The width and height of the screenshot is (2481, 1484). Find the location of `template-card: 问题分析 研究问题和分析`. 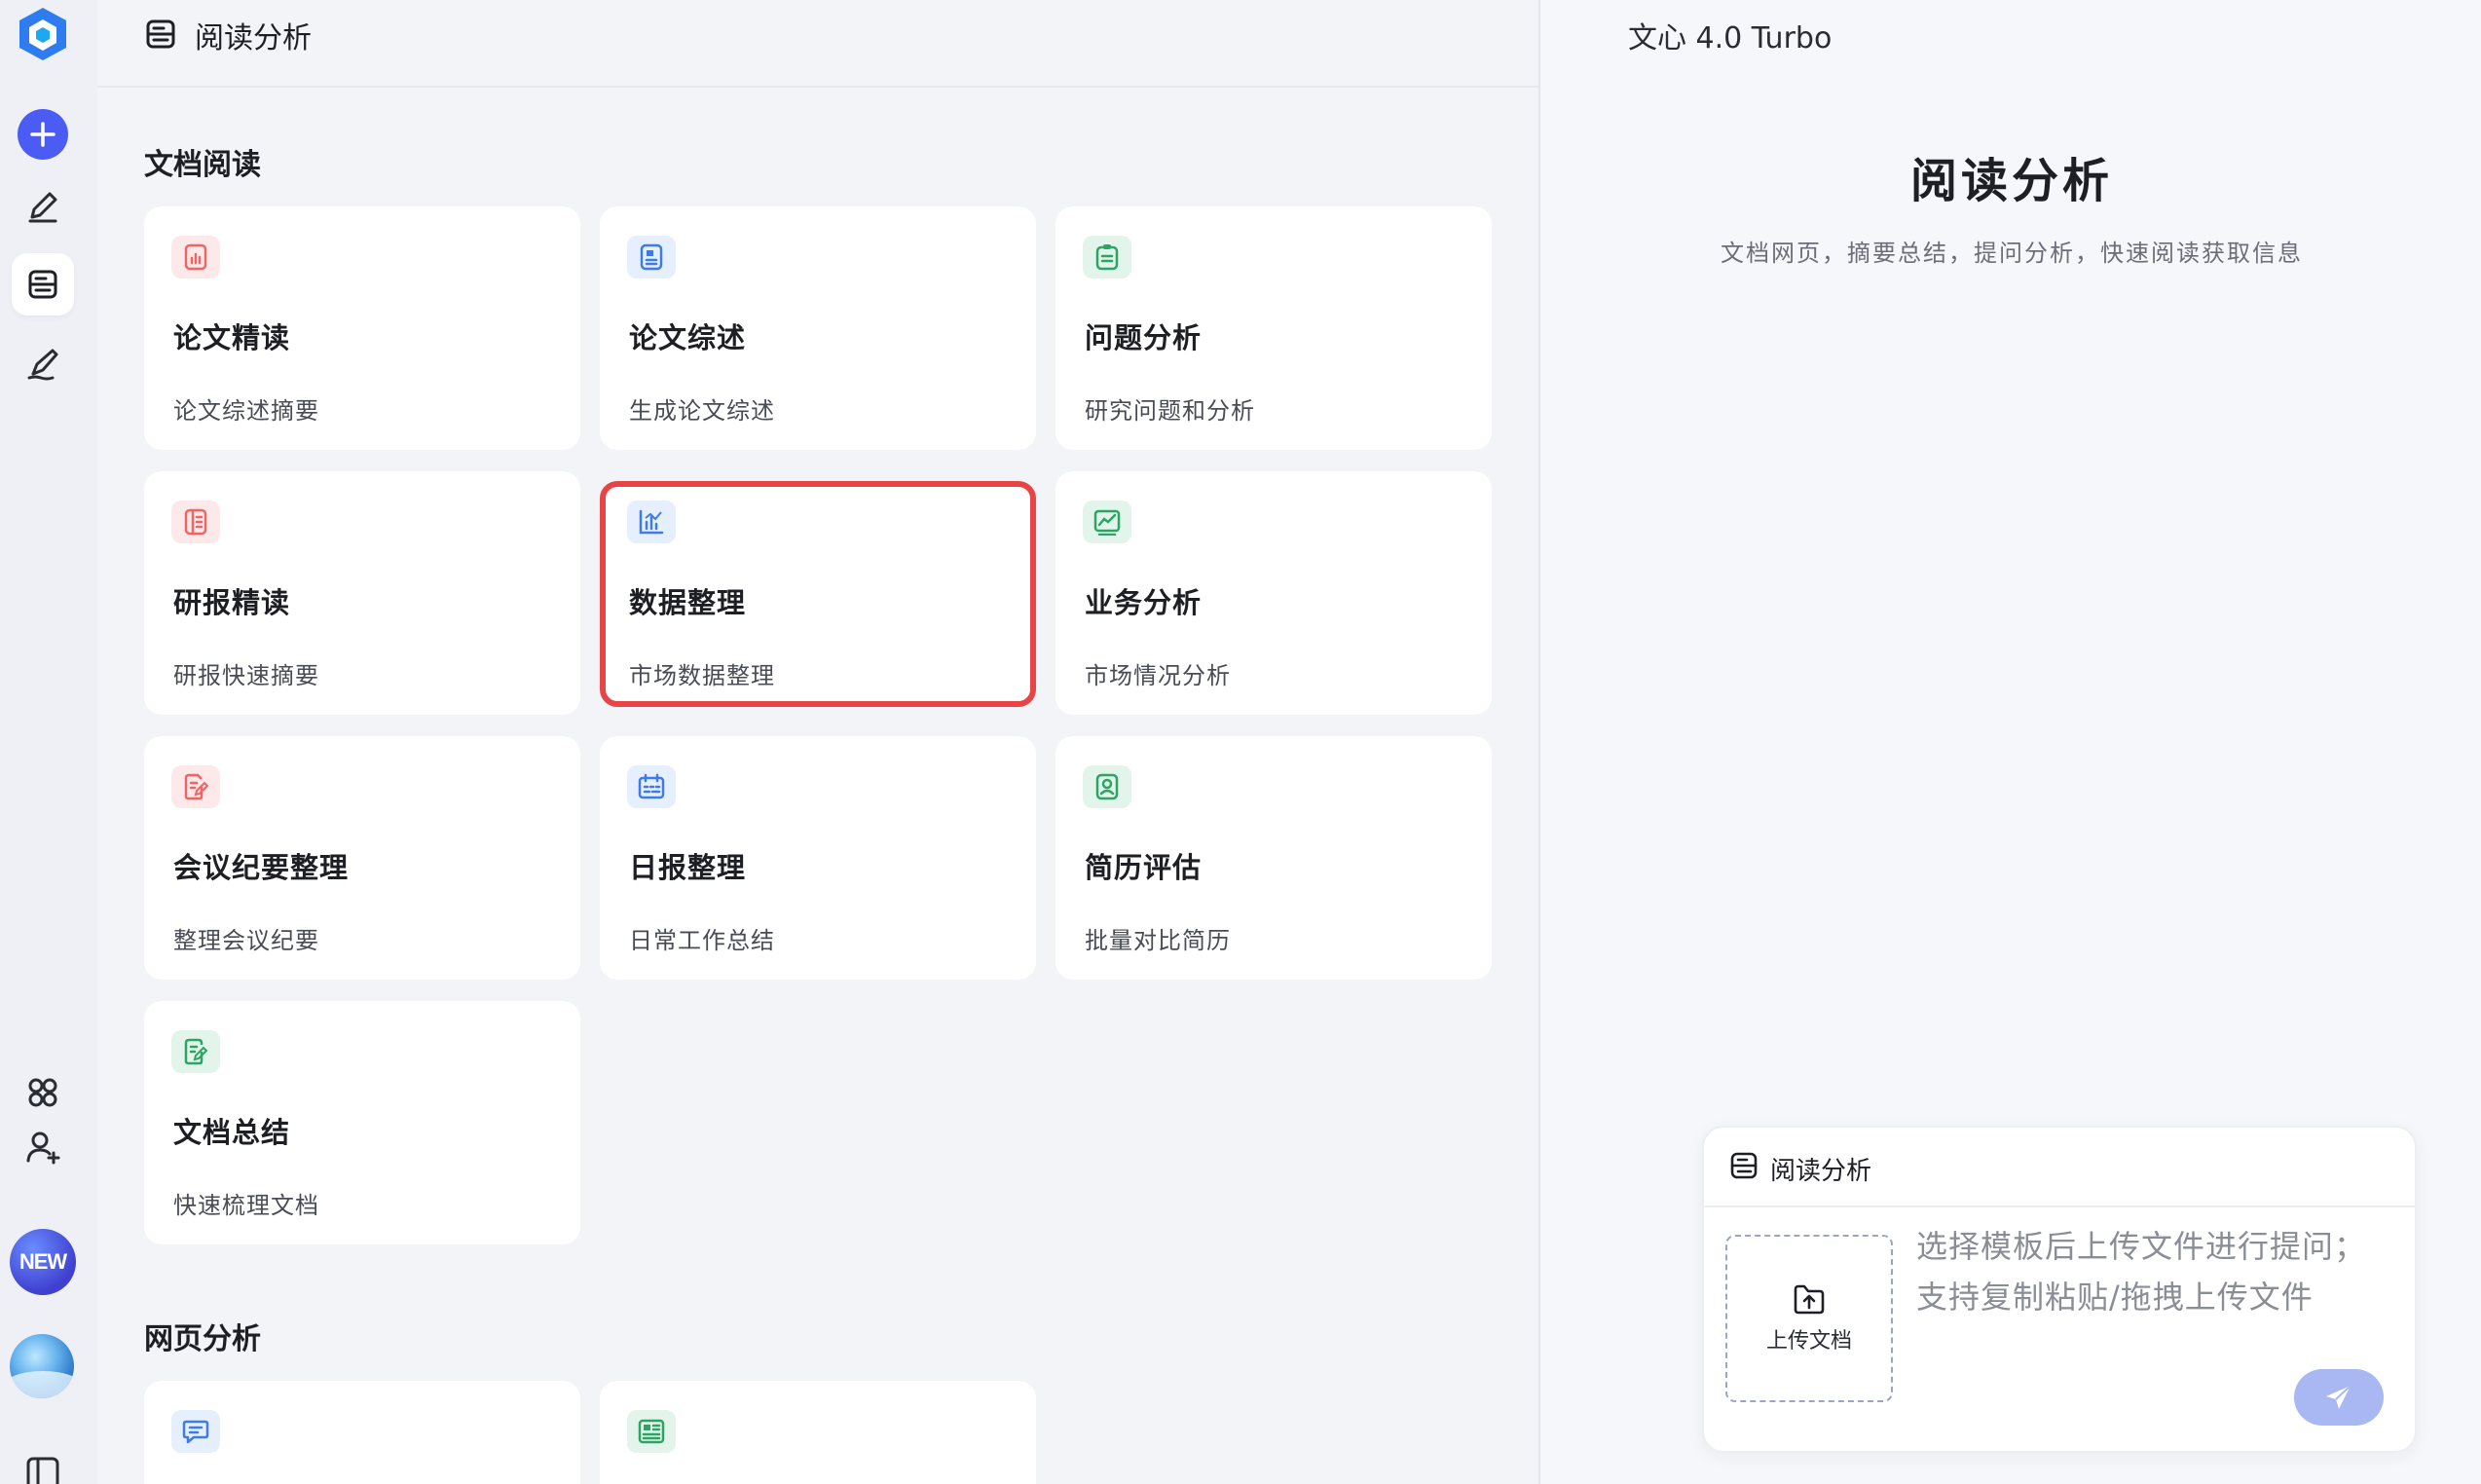

template-card: 问题分析 研究问题和分析 is located at coordinates (1273, 328).